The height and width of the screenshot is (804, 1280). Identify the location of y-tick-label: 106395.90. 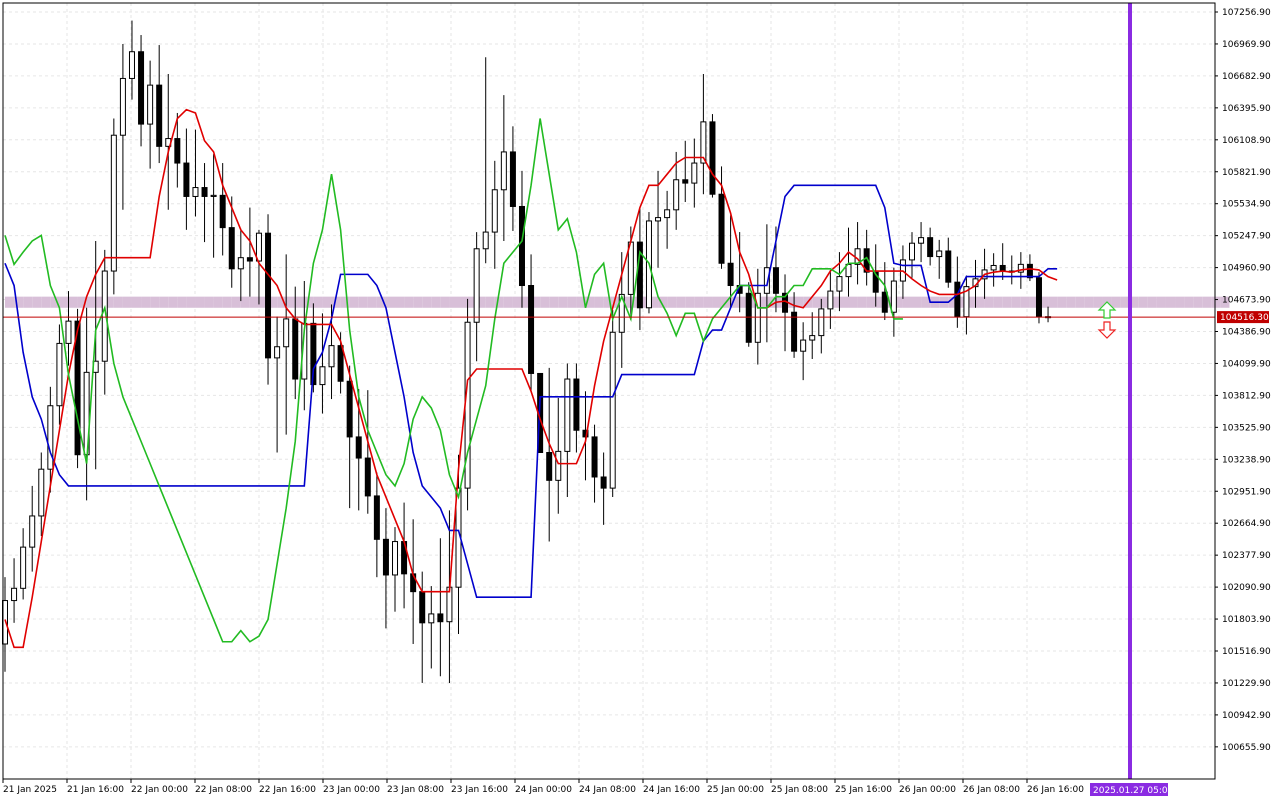
(1246, 109).